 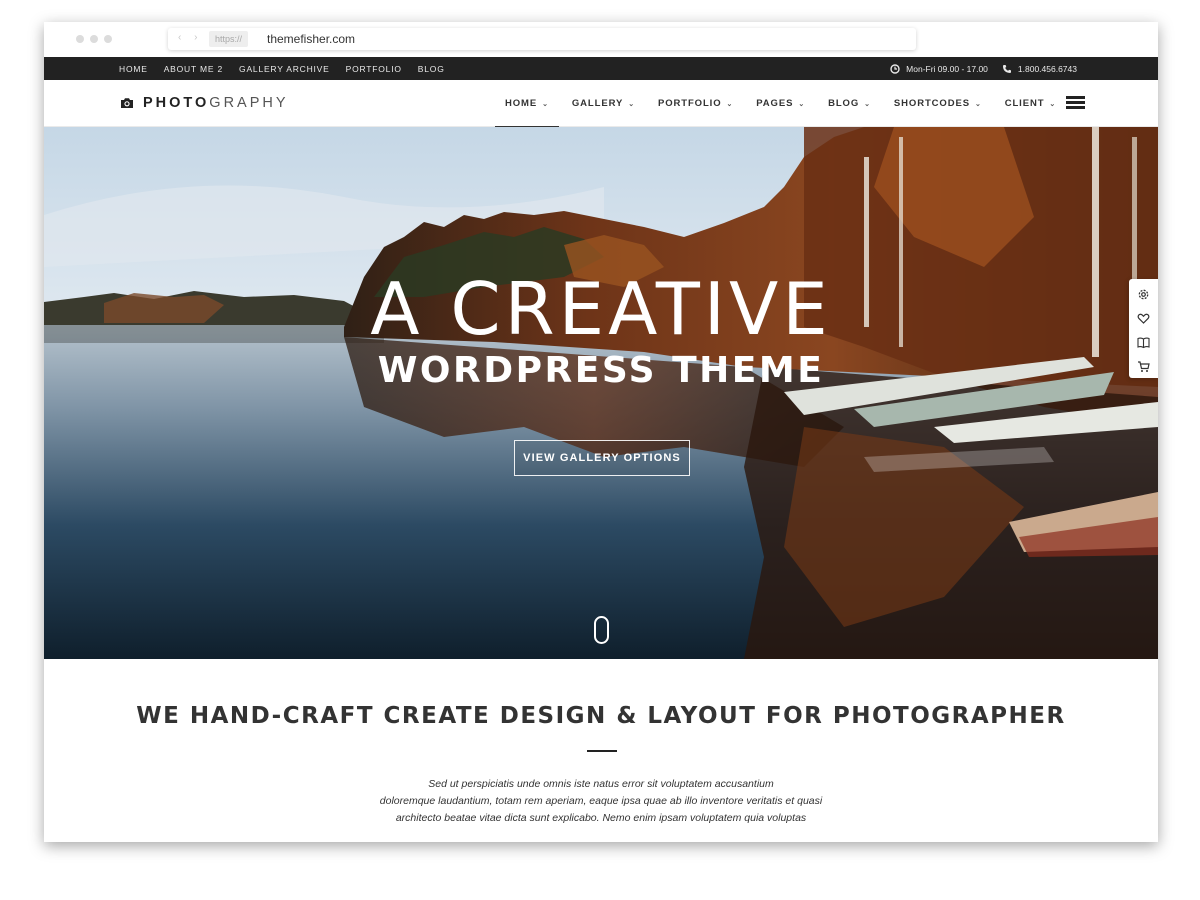 I want to click on nav-client: CLIENT ⌄, so click(x=1030, y=103).